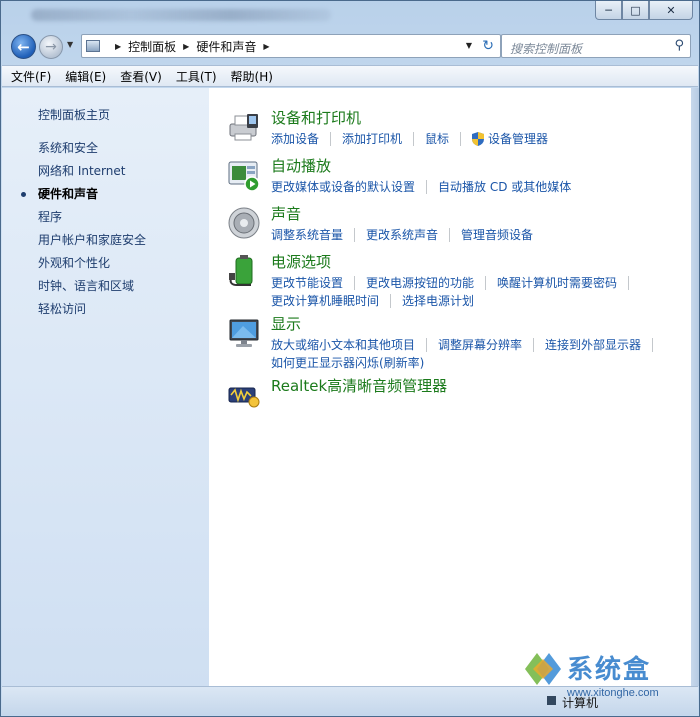 Image resolution: width=700 pixels, height=717 pixels. Describe the element at coordinates (543, 669) in the screenshot. I see `watermark-logo-icon` at that location.